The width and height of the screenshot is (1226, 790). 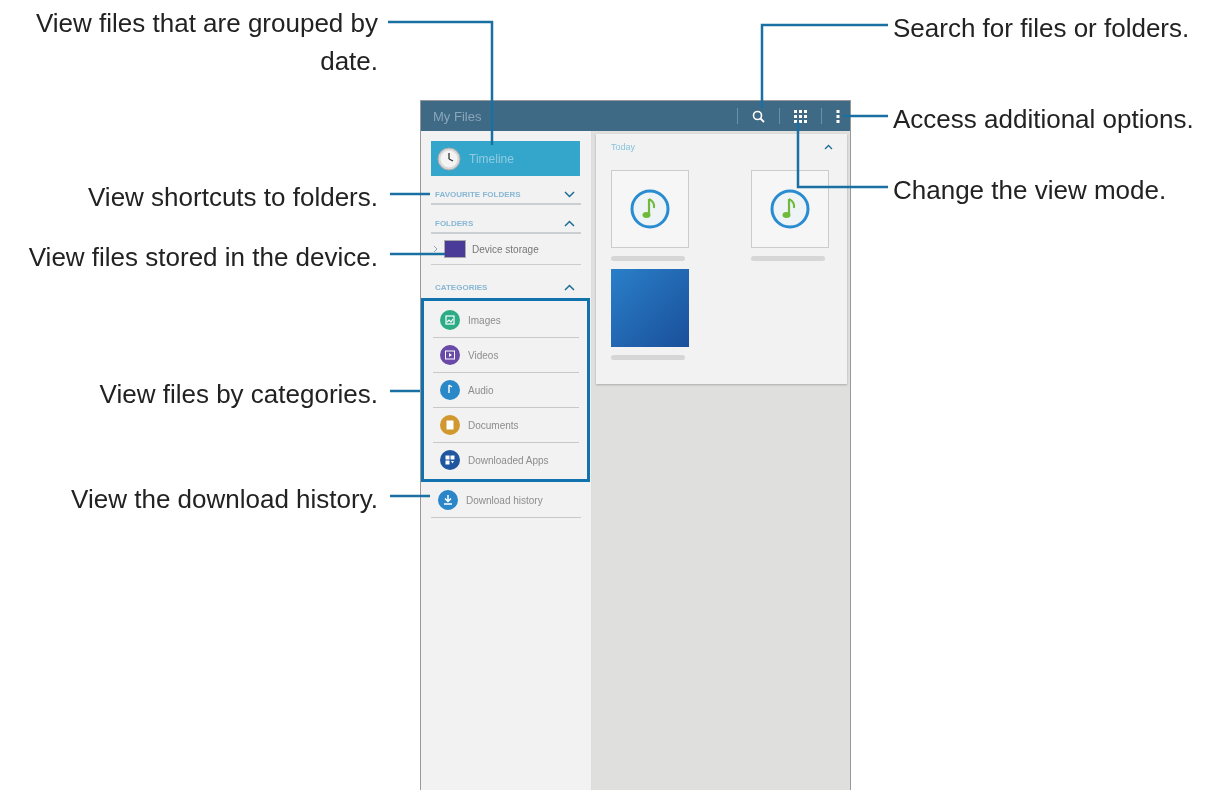 I want to click on chevron-icon, so click(x=828, y=147).